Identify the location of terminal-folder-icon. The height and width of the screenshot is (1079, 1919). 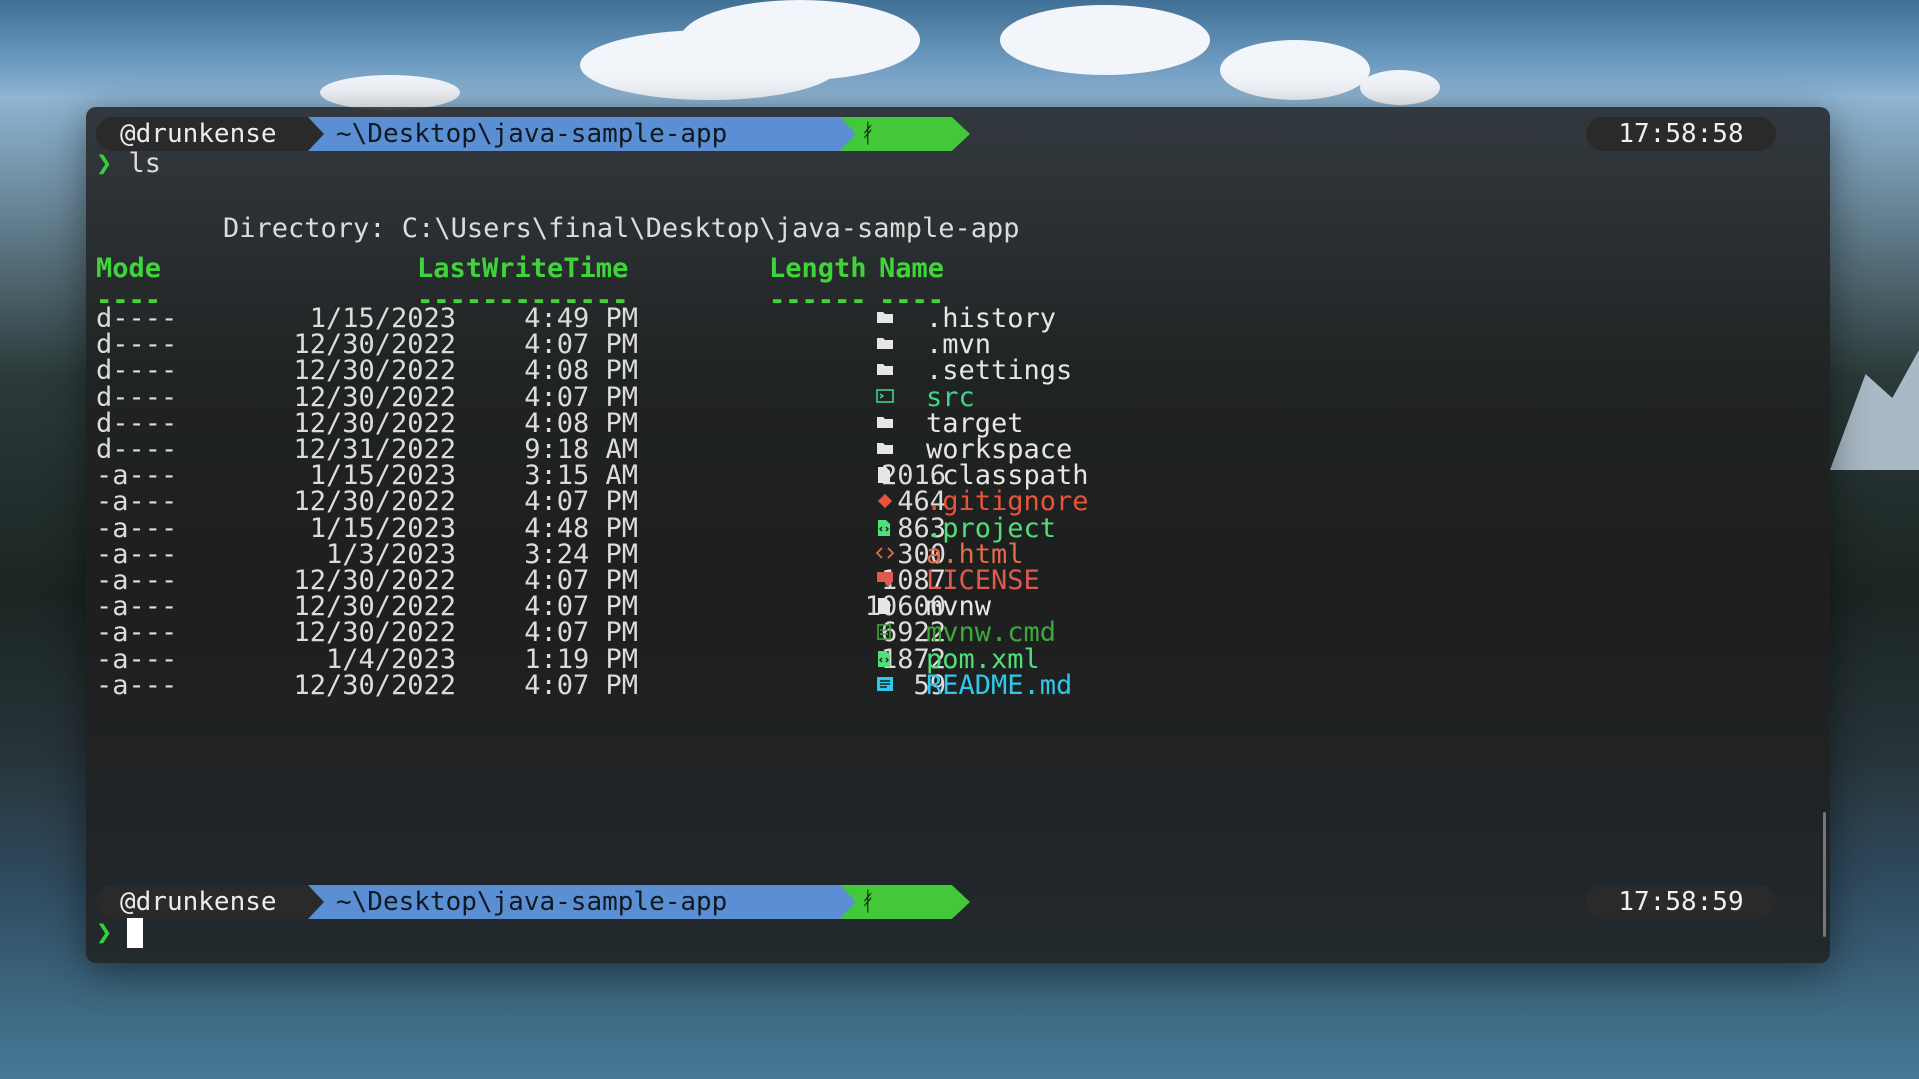
(886, 397).